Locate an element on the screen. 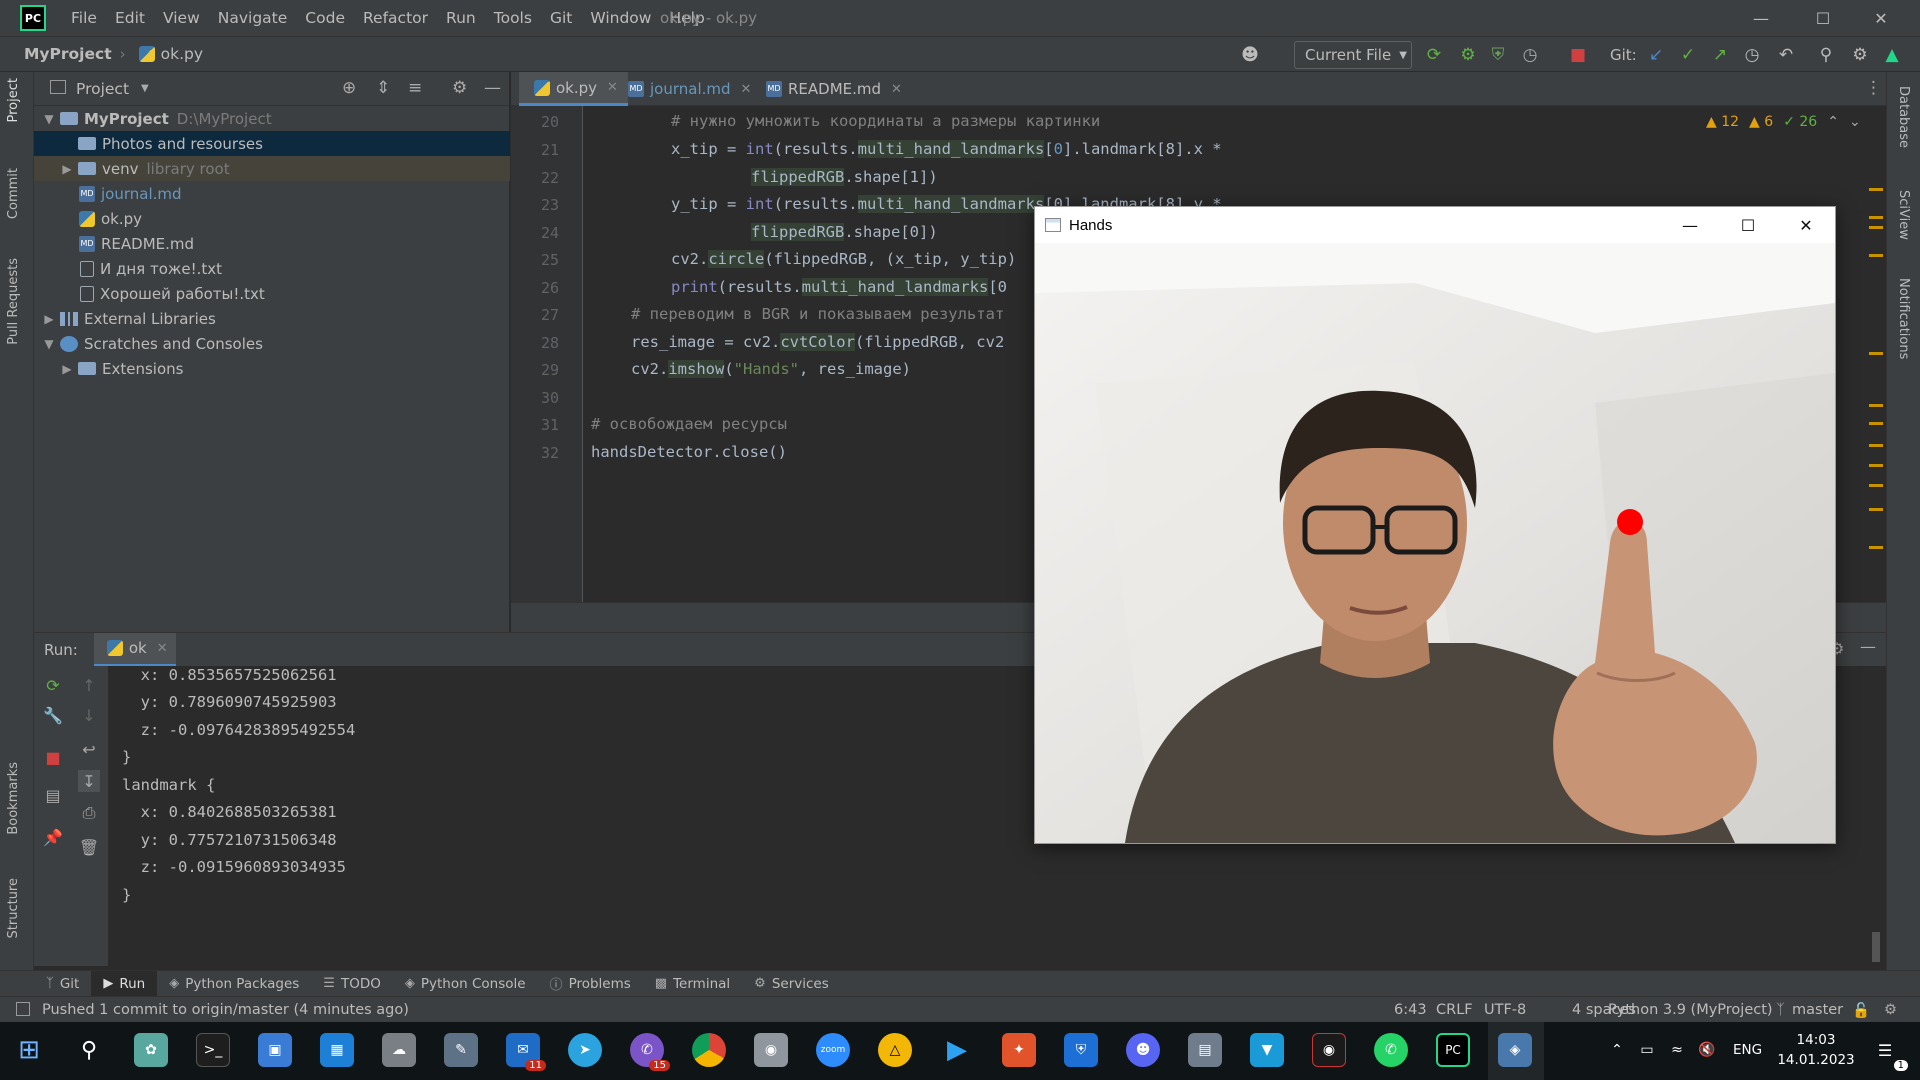 Image resolution: width=1920 pixels, height=1080 pixels. collapse-all-icon: ≡ is located at coordinates (415, 88).